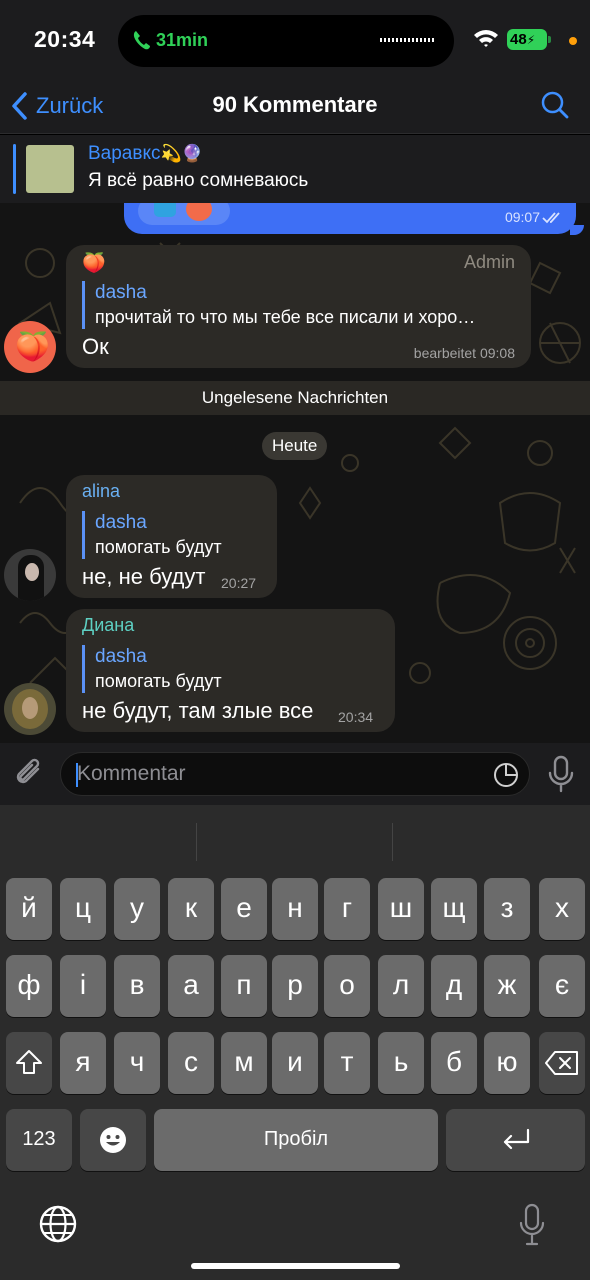 The image size is (590, 1280). I want to click on phone-icon, so click(141, 40).